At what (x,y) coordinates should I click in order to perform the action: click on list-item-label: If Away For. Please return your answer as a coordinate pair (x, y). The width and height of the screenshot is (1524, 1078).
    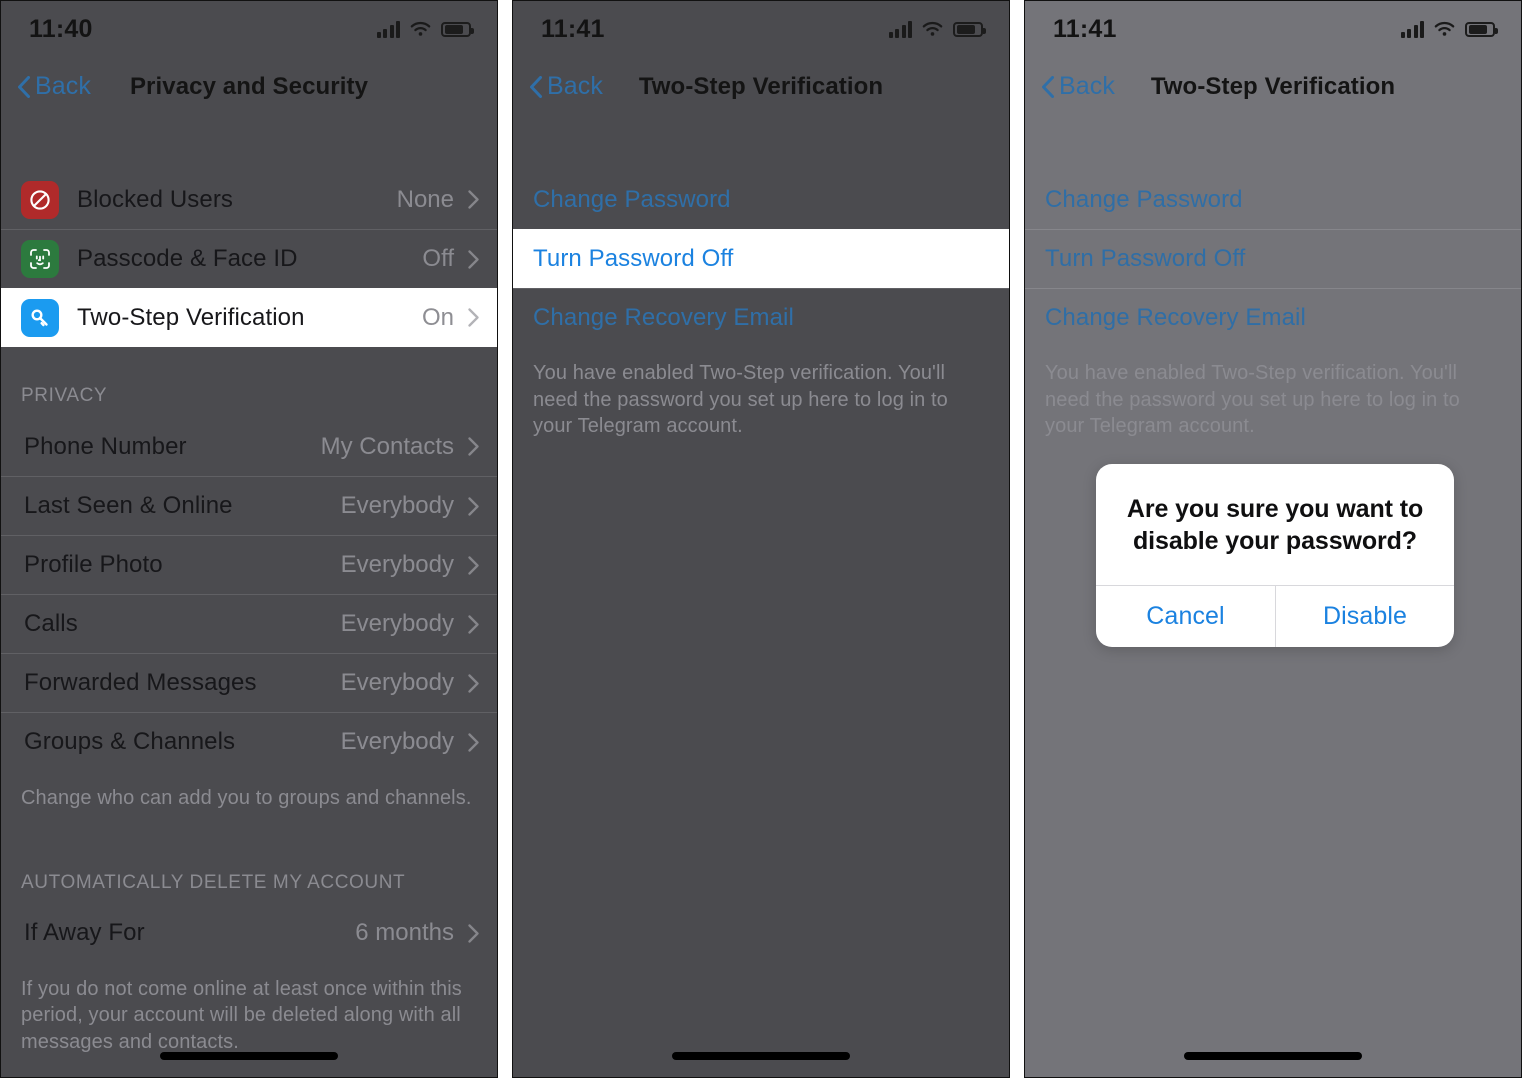
    Looking at the image, I should click on (84, 933).